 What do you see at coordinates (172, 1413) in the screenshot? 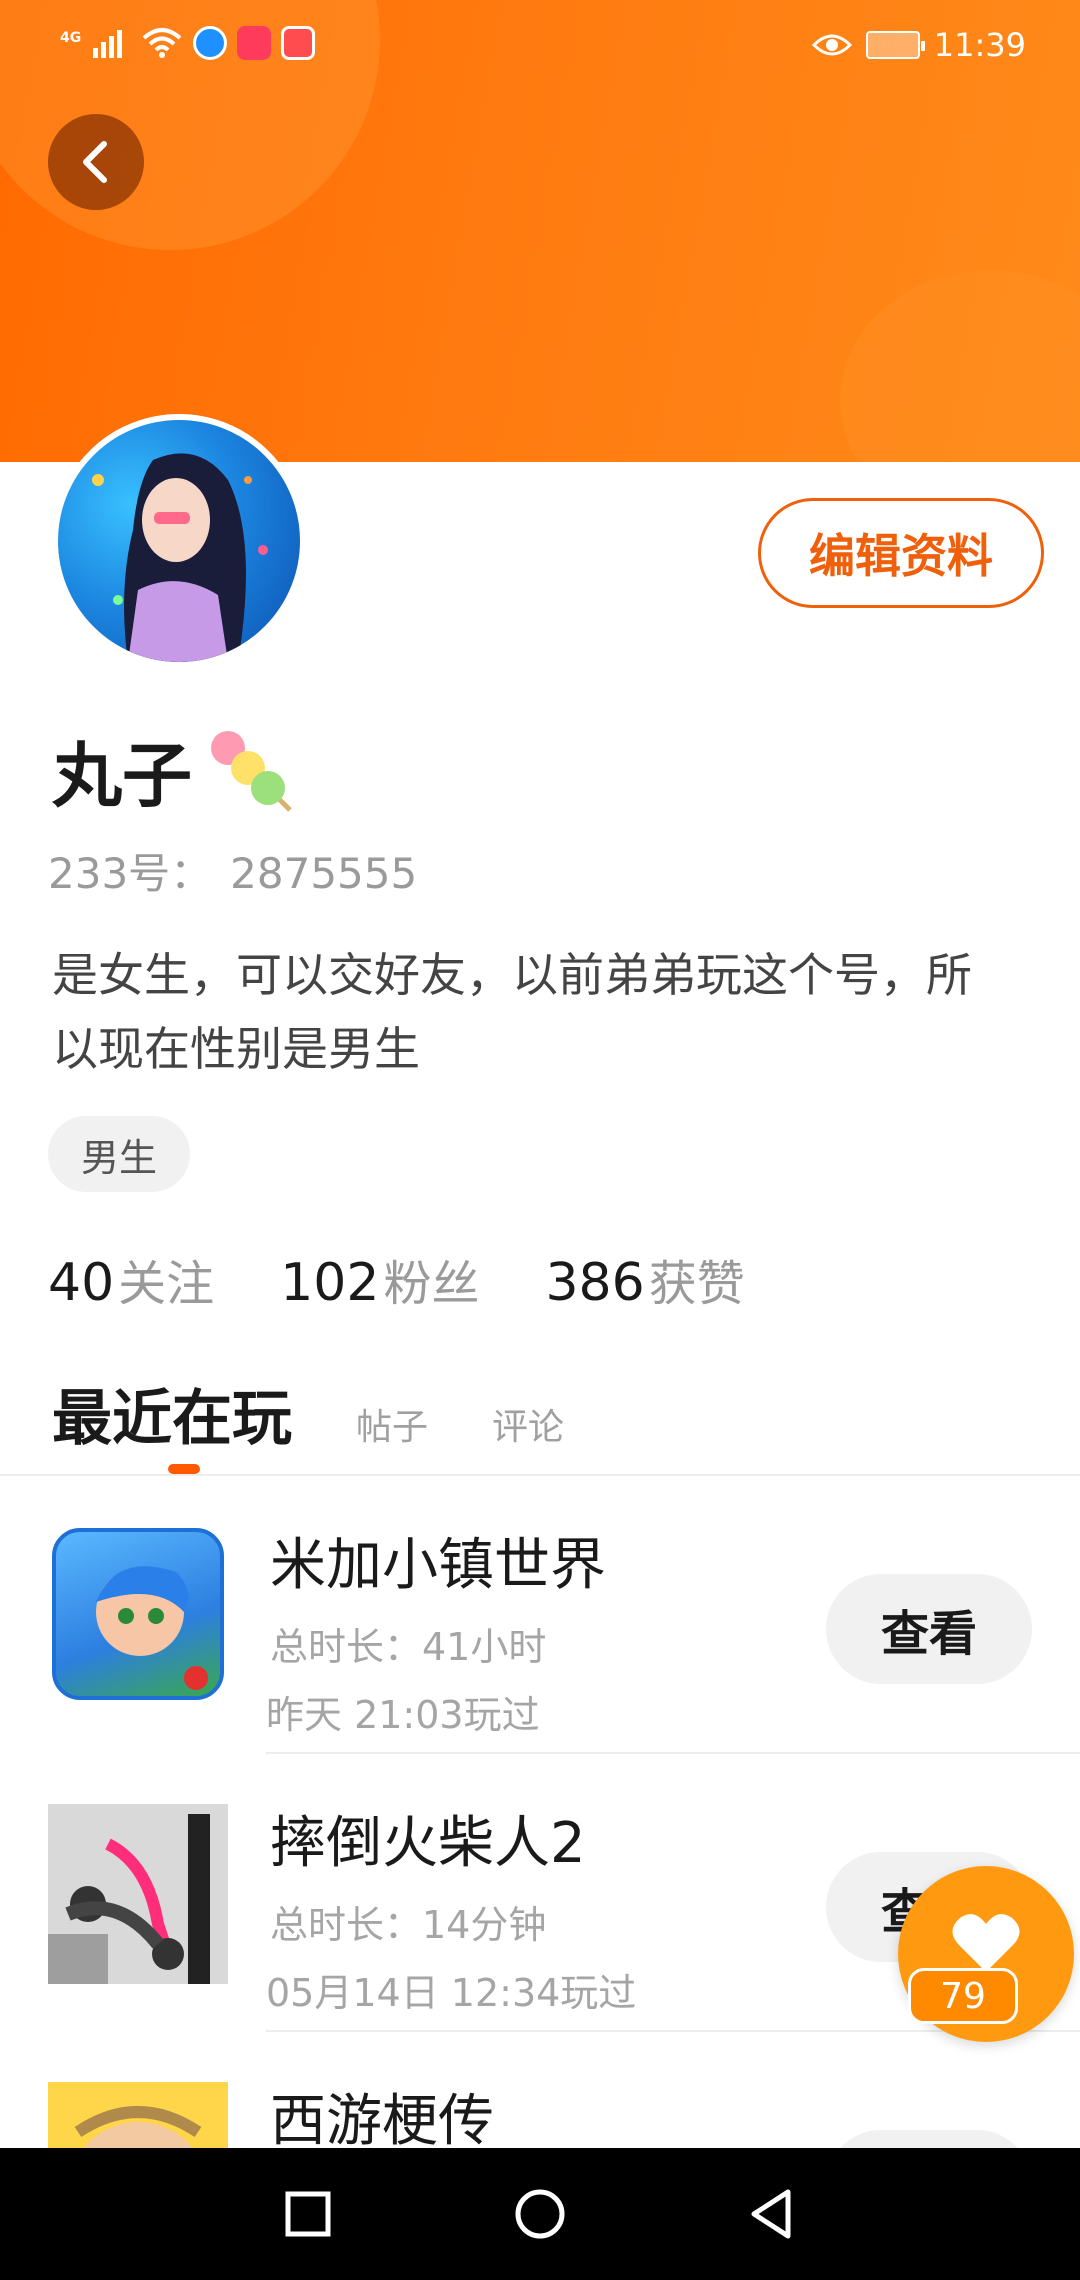
I see `tab-recently-played: 最近在玩` at bounding box center [172, 1413].